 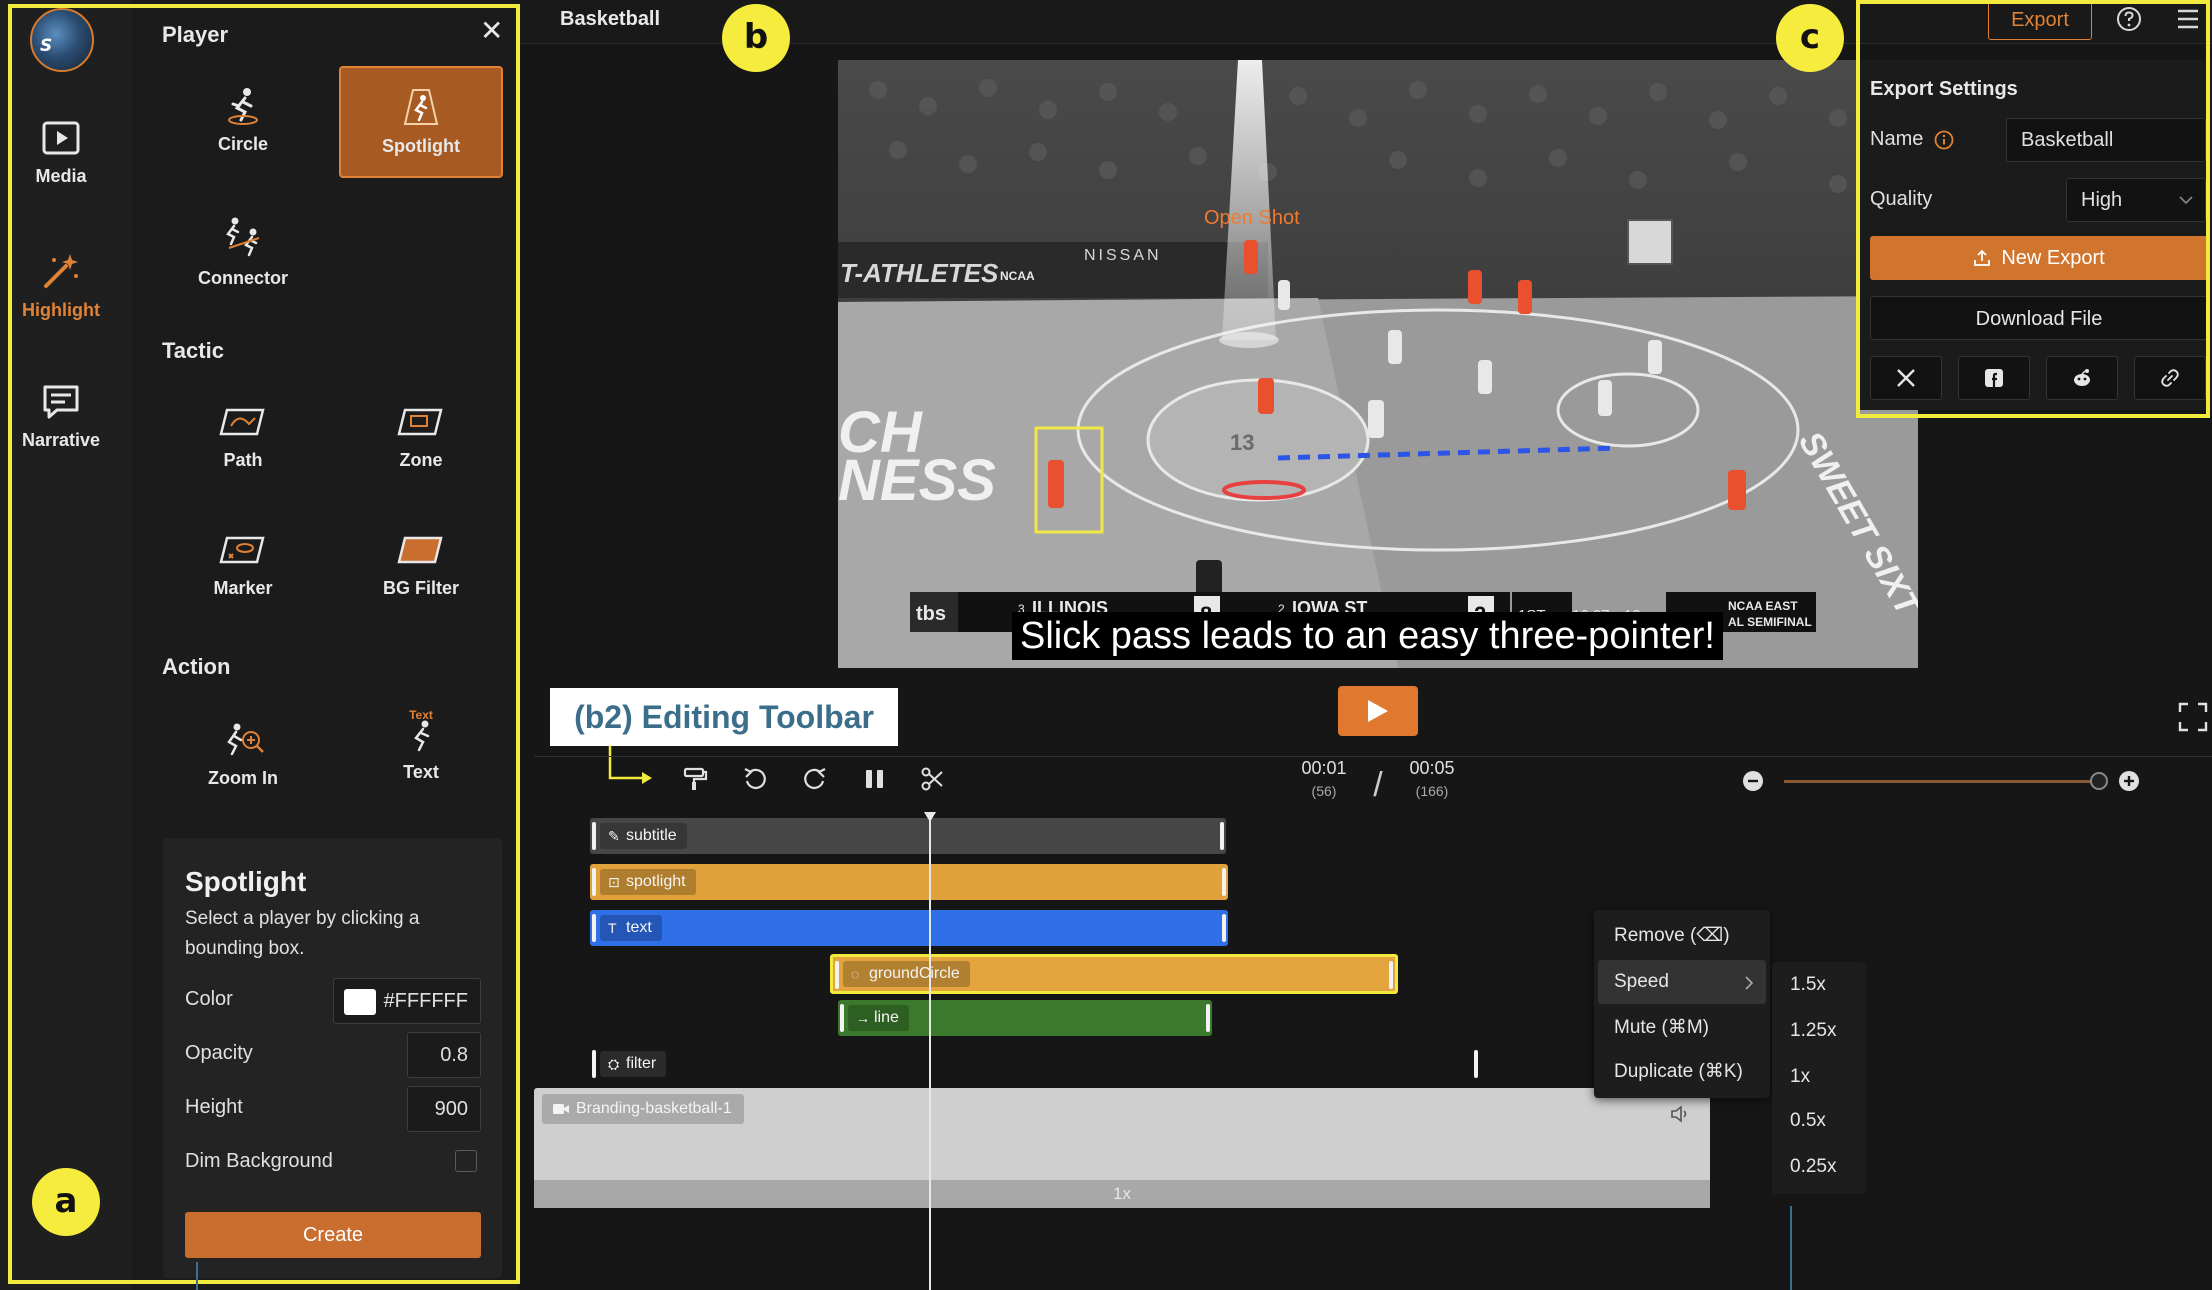 What do you see at coordinates (1122, 1194) in the screenshot?
I see `video-speed-bar: 1x` at bounding box center [1122, 1194].